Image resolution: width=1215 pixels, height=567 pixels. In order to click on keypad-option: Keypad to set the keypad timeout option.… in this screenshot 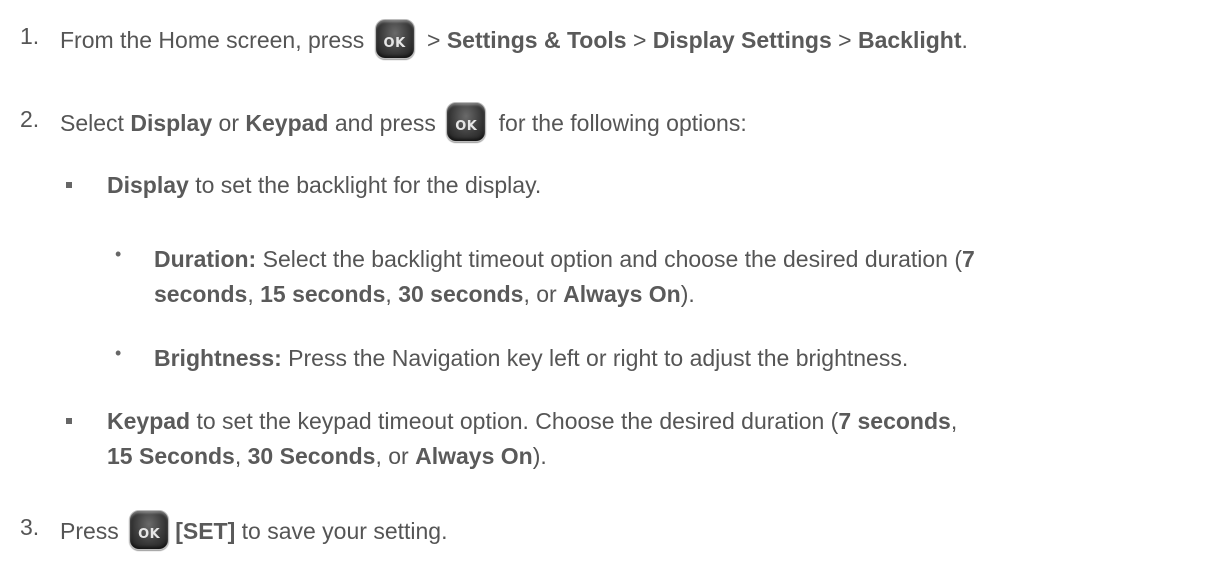, I will do `click(532, 421)`.